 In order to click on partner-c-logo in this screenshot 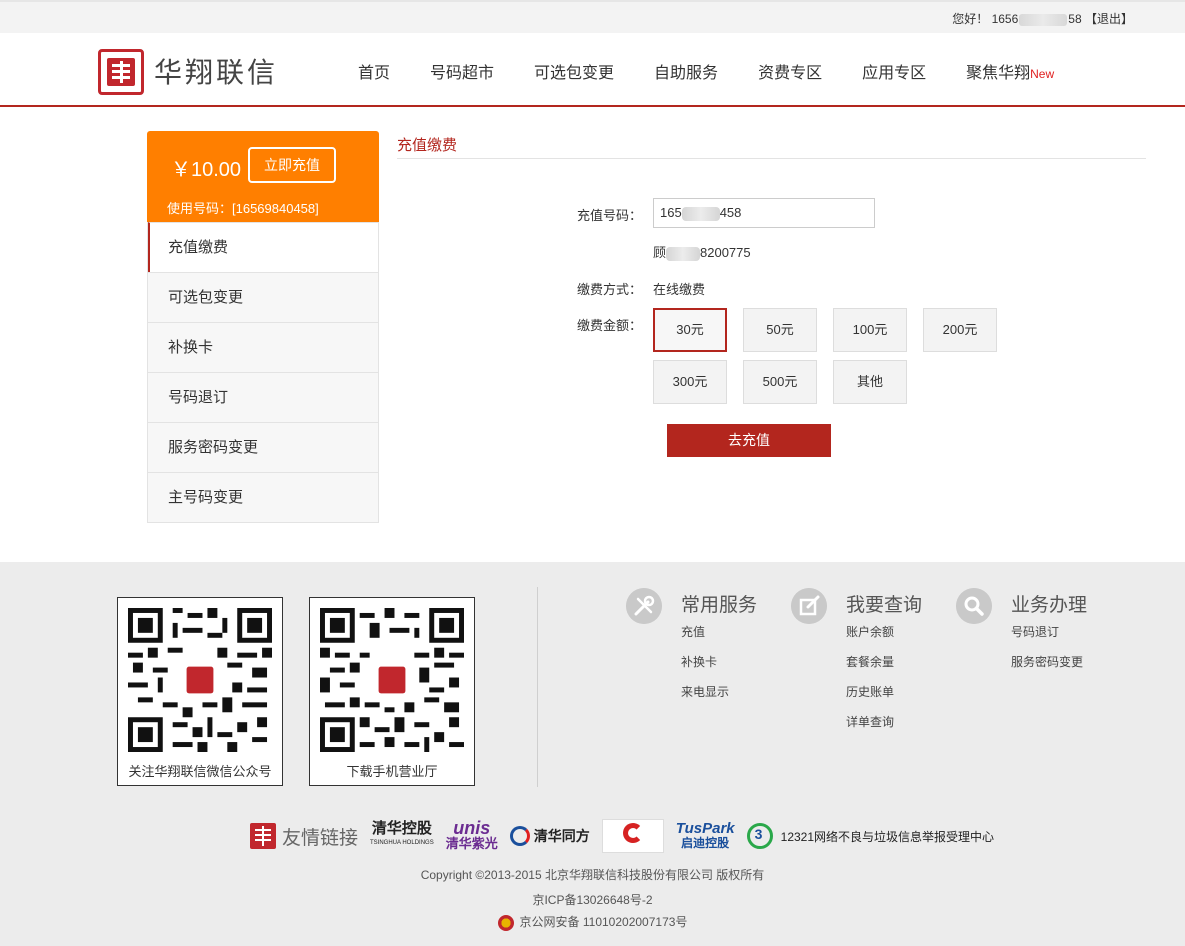, I will do `click(632, 836)`.